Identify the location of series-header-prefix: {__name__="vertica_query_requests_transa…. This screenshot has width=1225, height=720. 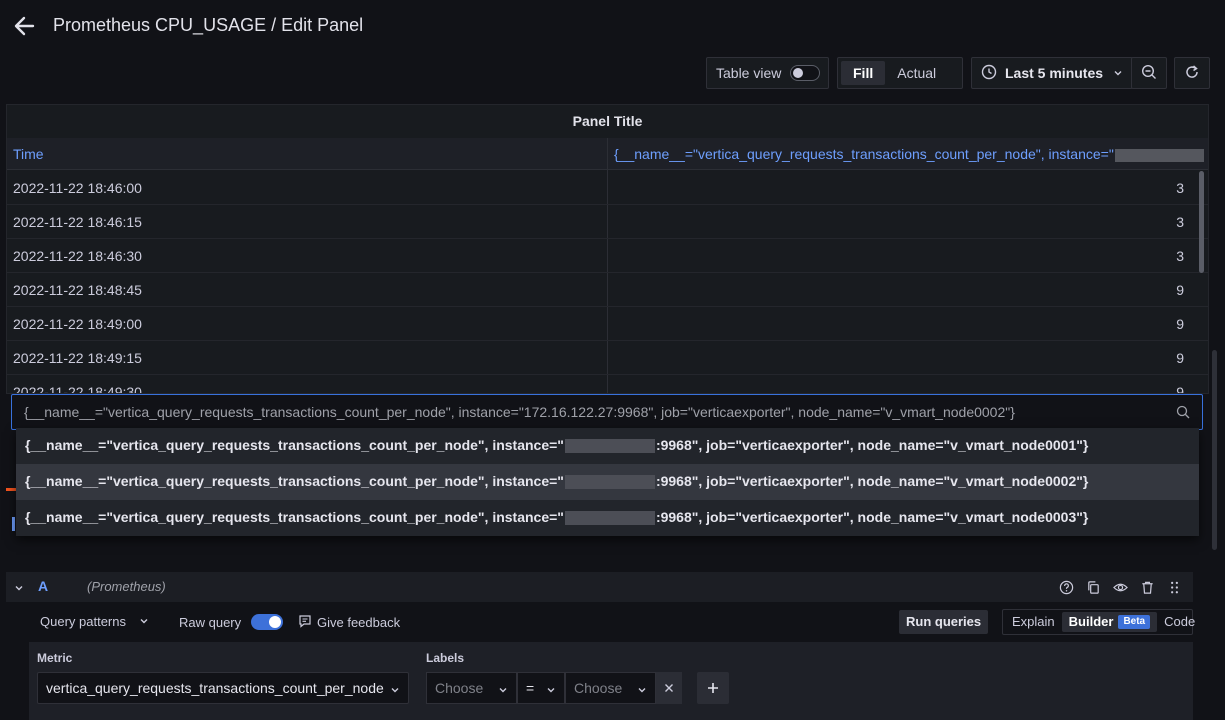
(864, 154).